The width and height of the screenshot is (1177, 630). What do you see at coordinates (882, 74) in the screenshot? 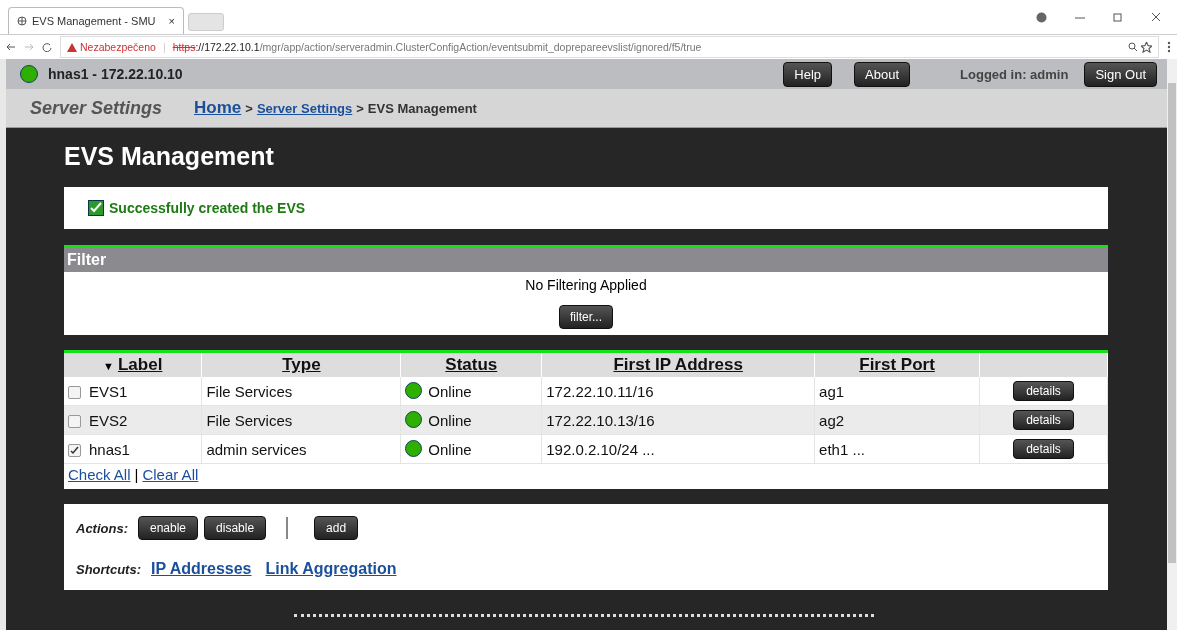
I see `header-button: About` at bounding box center [882, 74].